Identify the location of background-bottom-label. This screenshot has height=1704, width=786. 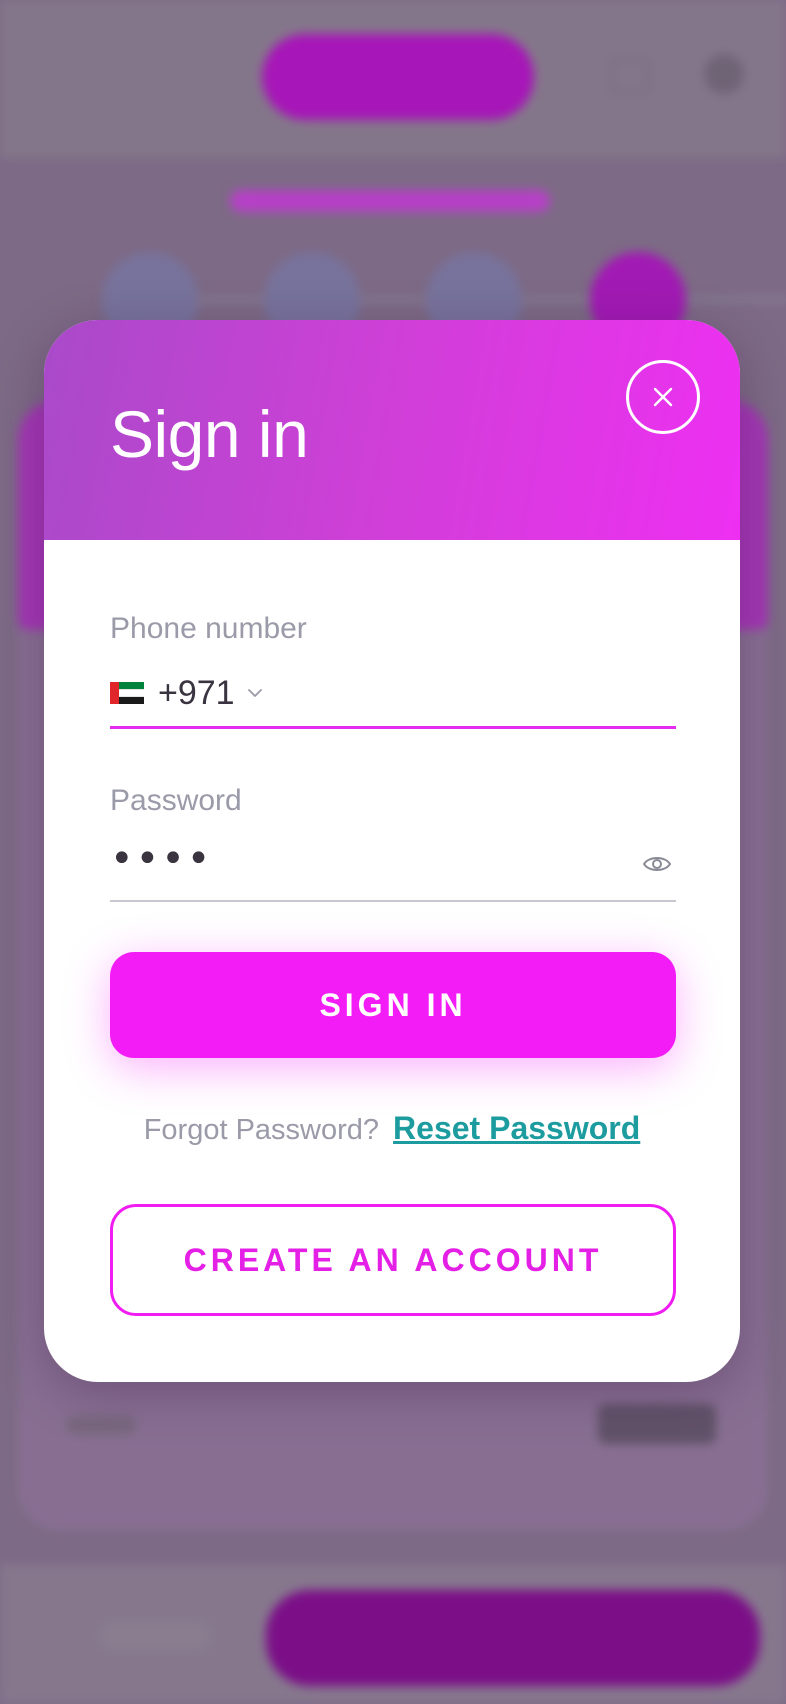
(155, 1636).